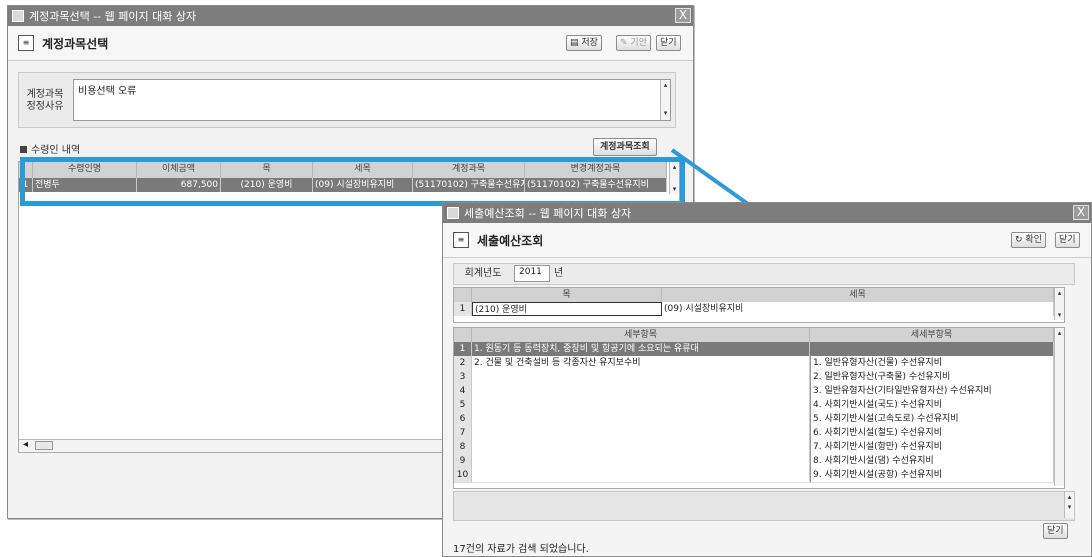 This screenshot has width=1092, height=557. Describe the element at coordinates (858, 295) in the screenshot. I see `header-col: 세목` at that location.